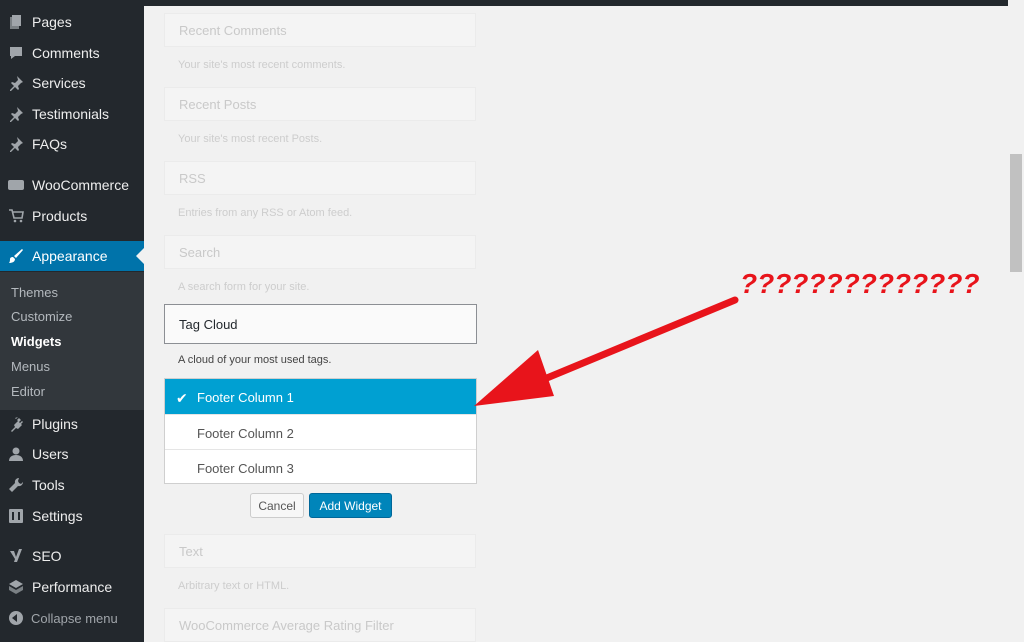  I want to click on menu-item-users: Users, so click(72, 454).